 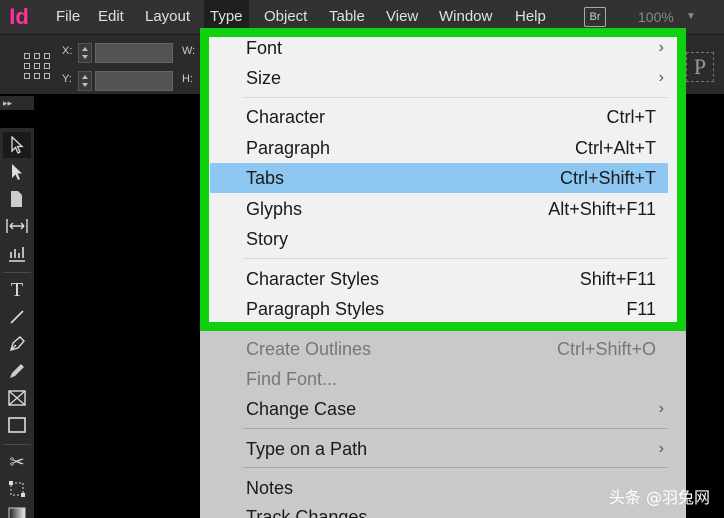 What do you see at coordinates (602, 209) in the screenshot?
I see `menu-item-shortcut: Alt+Shift+F11` at bounding box center [602, 209].